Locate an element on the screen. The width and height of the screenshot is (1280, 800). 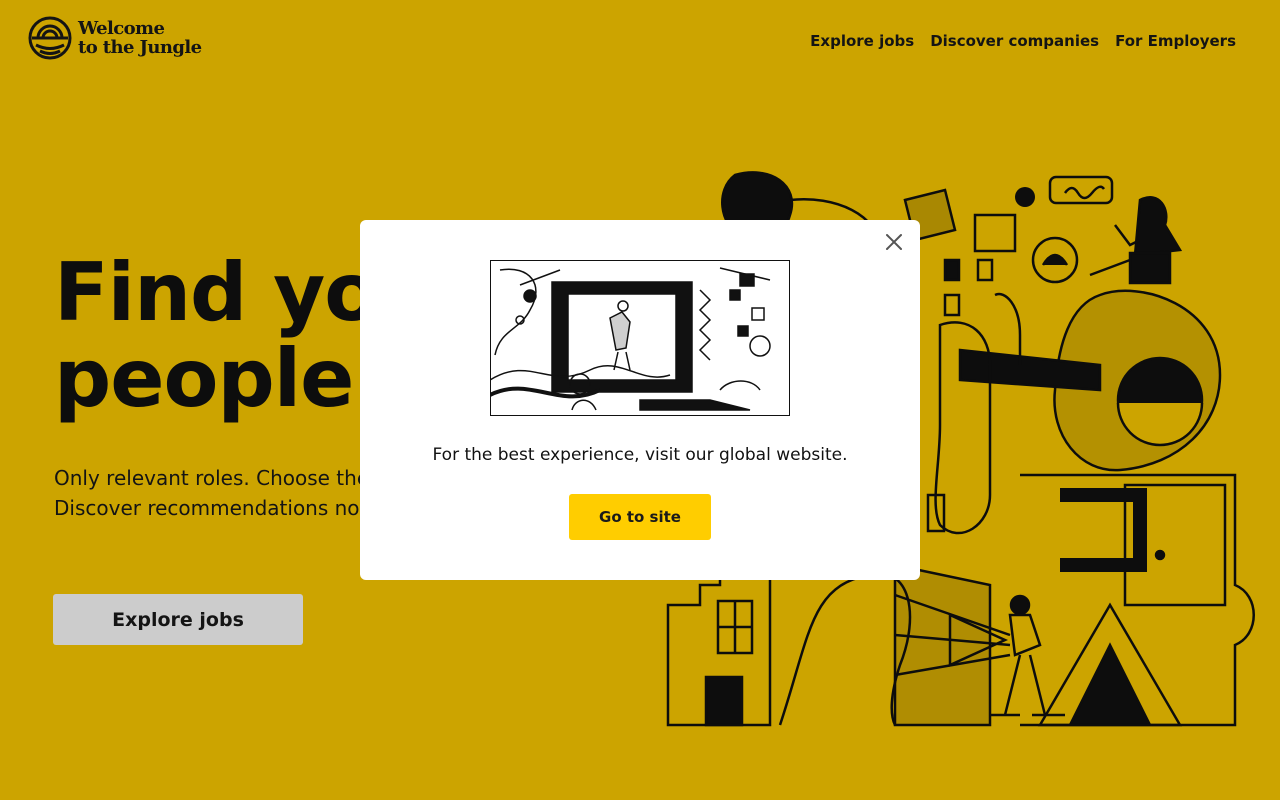
go-to-site-button: Go to site is located at coordinates (640, 517).